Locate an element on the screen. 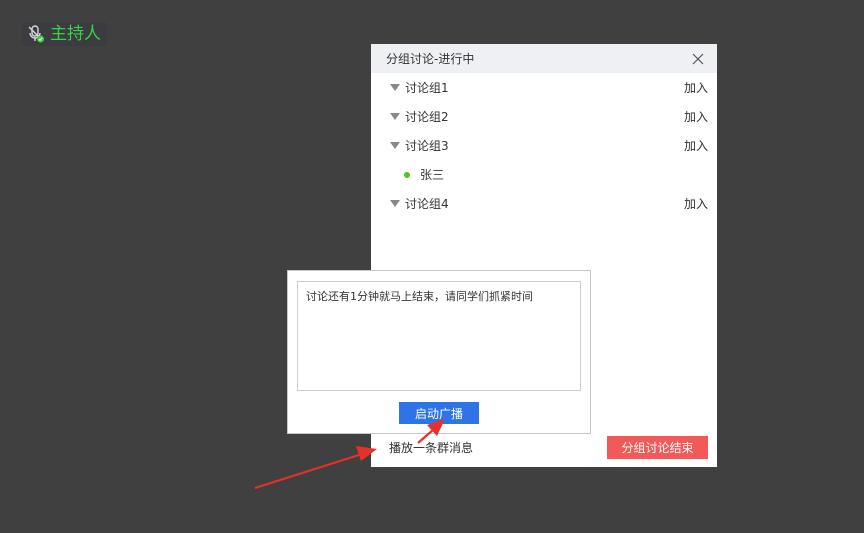  host-label: 主持人 is located at coordinates (75, 34).